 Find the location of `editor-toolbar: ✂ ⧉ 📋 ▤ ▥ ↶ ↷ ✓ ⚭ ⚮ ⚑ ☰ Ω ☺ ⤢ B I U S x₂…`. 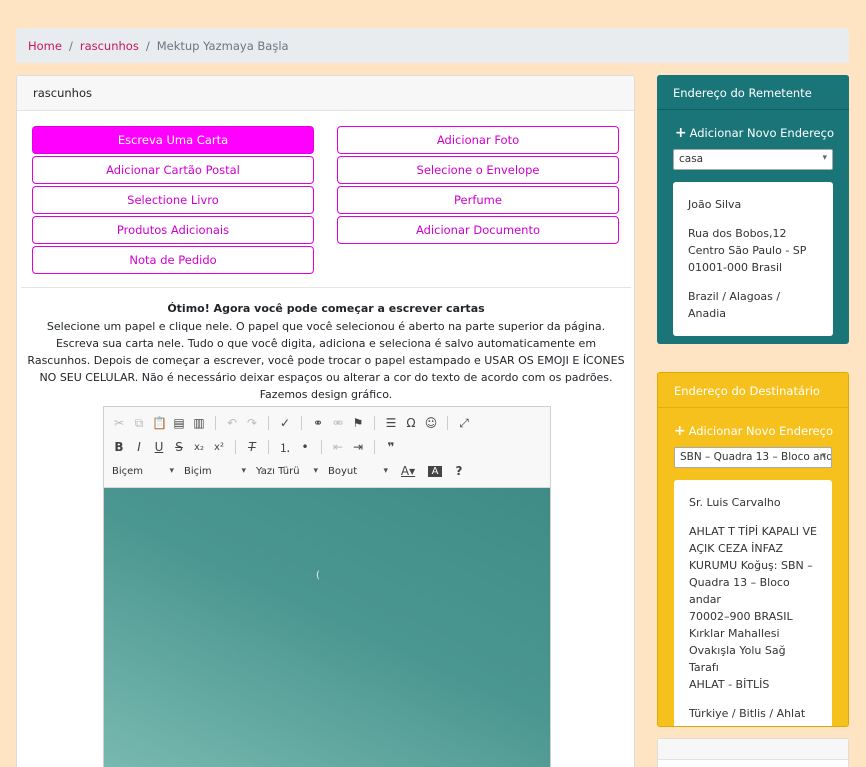

editor-toolbar: ✂ ⧉ 📋 ▤ ▥ ↶ ↷ ✓ ⚭ ⚮ ⚑ ☰ Ω ☺ ⤢ B I U S x₂… is located at coordinates (327, 447).